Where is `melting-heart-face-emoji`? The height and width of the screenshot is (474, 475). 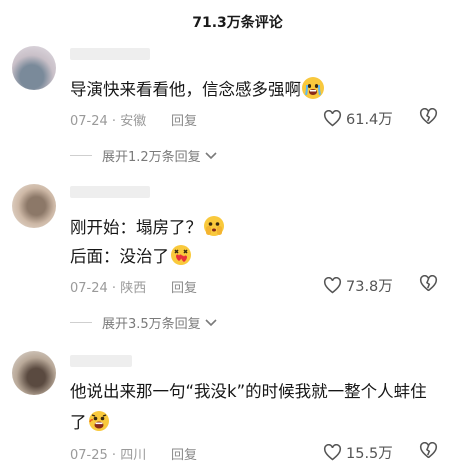 melting-heart-face-emoji is located at coordinates (181, 255).